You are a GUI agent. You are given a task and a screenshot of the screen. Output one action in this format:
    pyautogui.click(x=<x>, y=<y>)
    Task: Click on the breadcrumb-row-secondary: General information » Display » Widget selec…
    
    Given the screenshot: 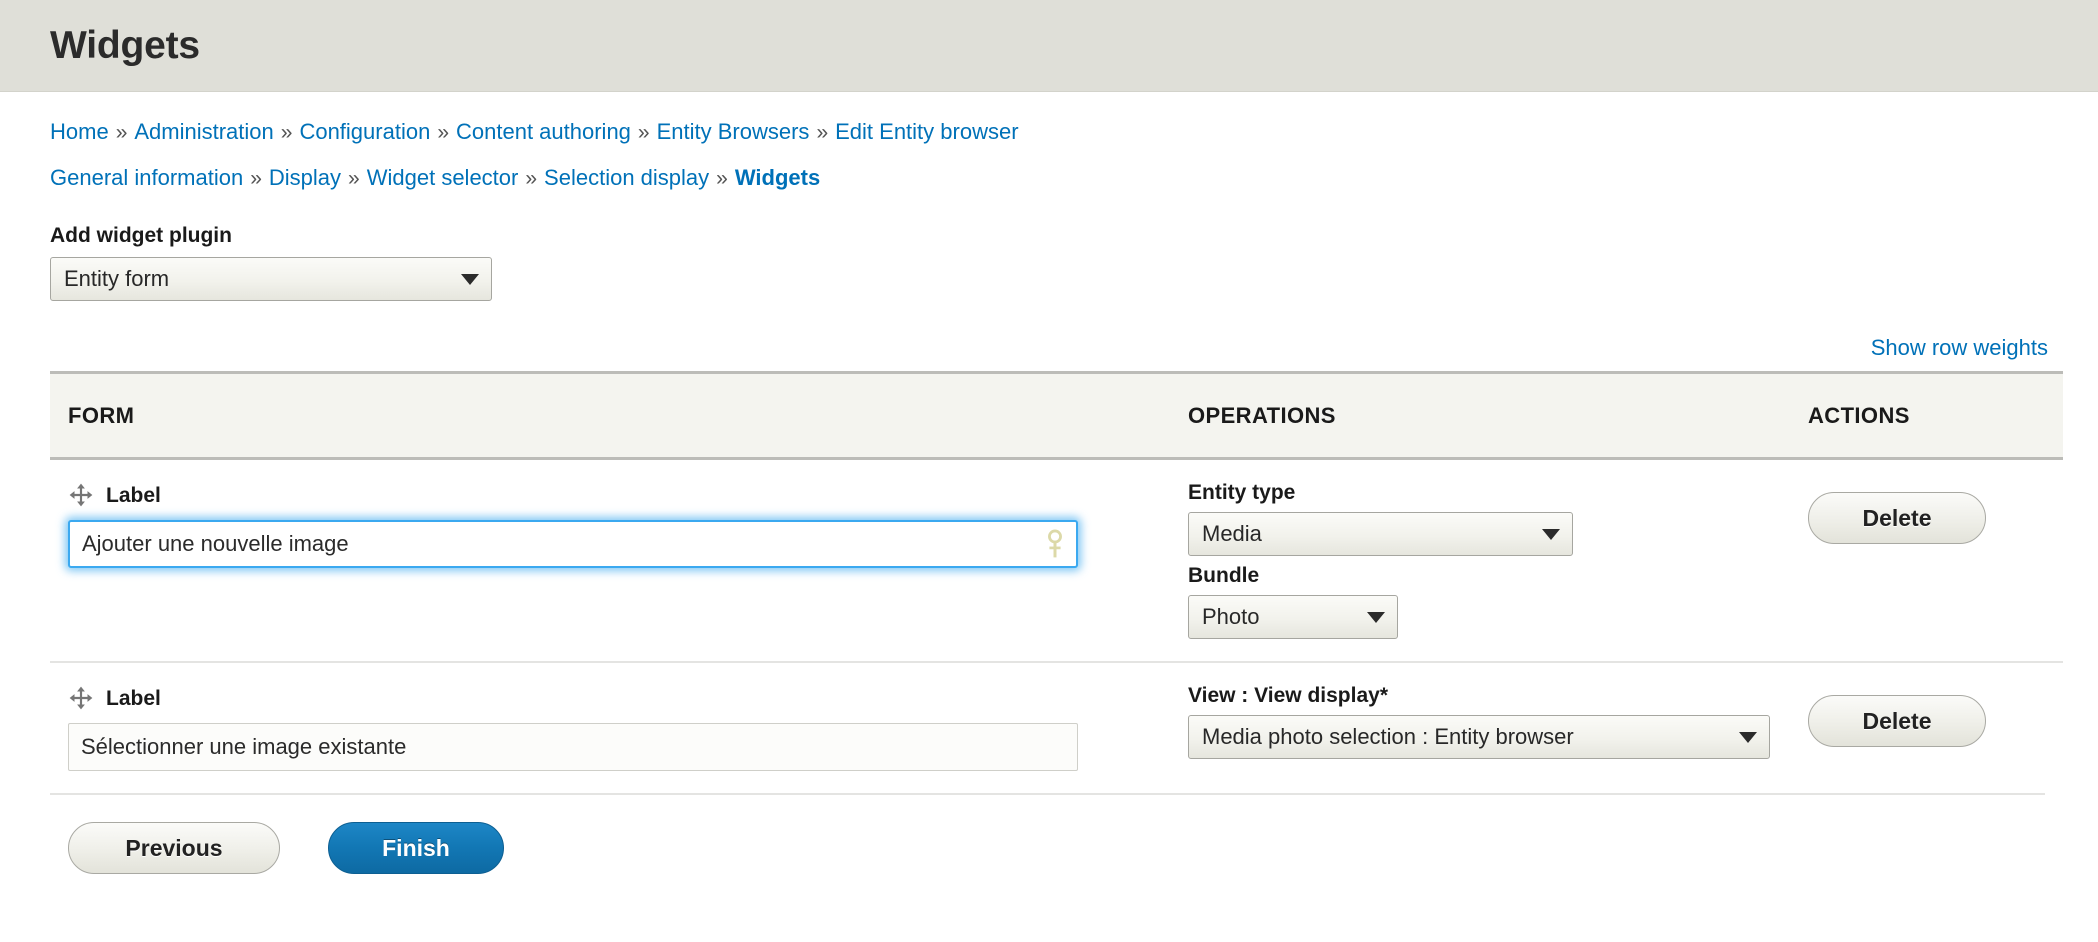 What is the action you would take?
    pyautogui.click(x=1049, y=166)
    